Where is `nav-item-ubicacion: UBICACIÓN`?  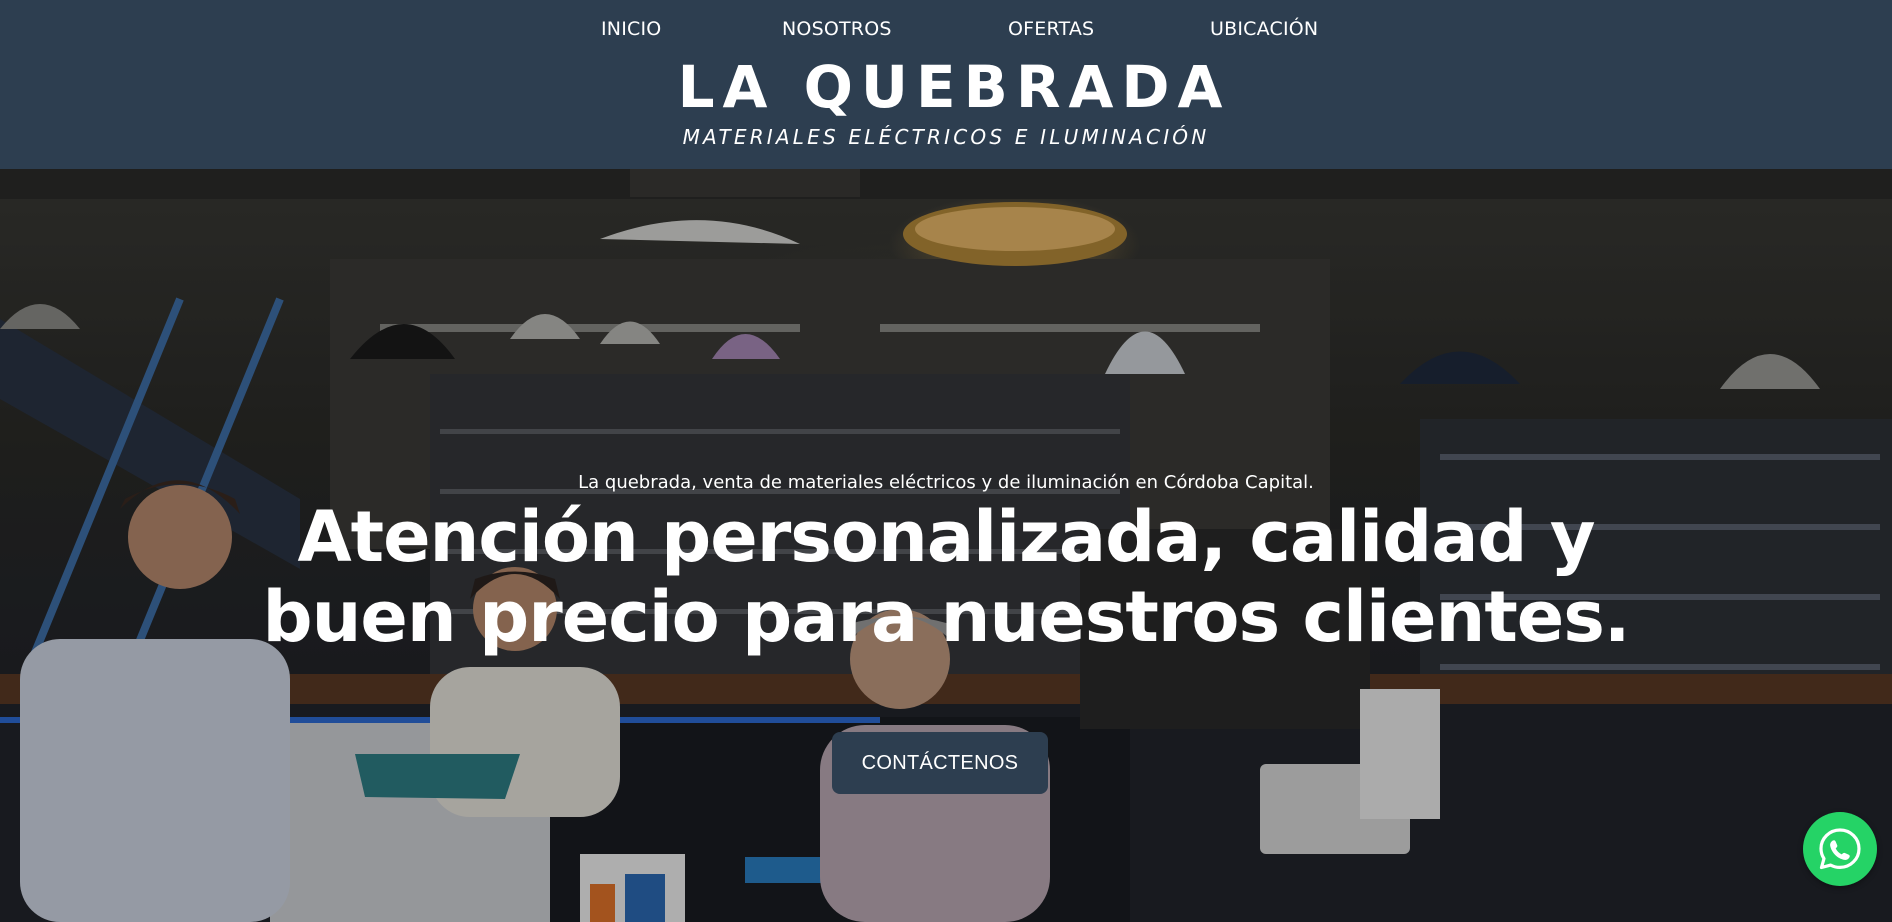 nav-item-ubicacion: UBICACIÓN is located at coordinates (1264, 29).